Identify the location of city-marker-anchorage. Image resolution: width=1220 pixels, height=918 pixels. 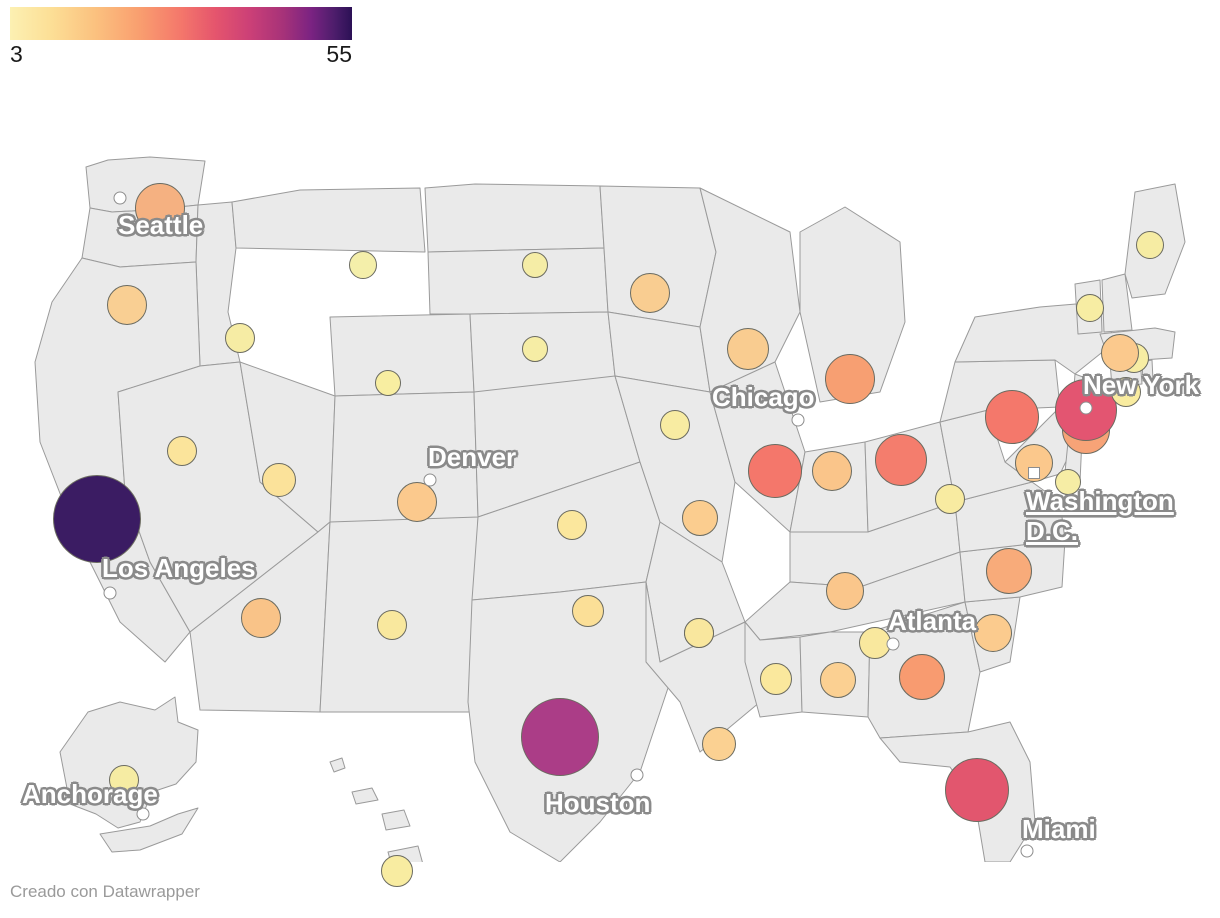
(143, 814).